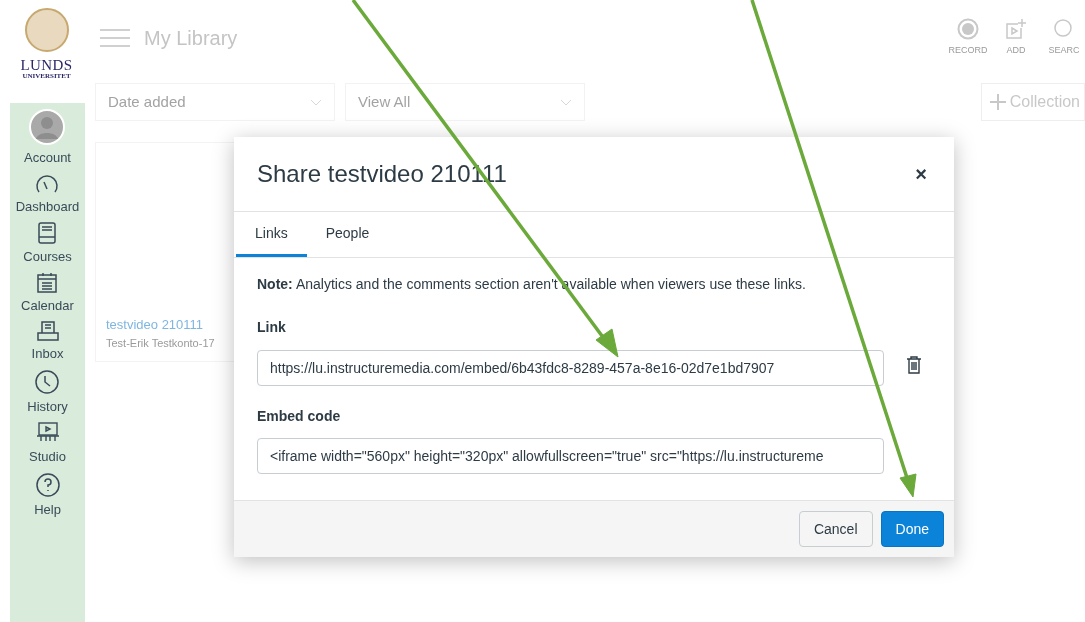 The height and width of the screenshot is (622, 1085). What do you see at coordinates (47, 127) in the screenshot?
I see `avatar-icon` at bounding box center [47, 127].